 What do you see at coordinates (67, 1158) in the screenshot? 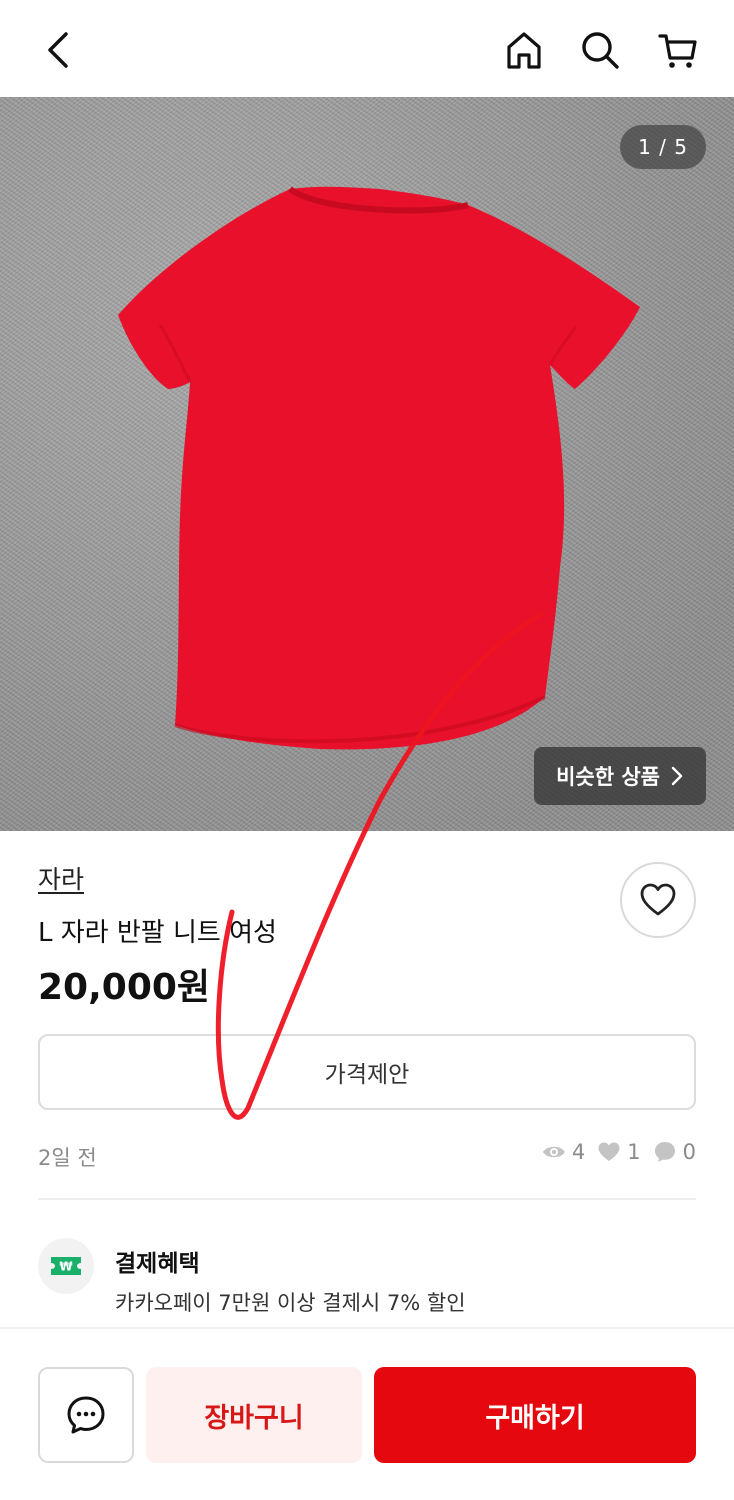
I see `posted-time: 2일 전` at bounding box center [67, 1158].